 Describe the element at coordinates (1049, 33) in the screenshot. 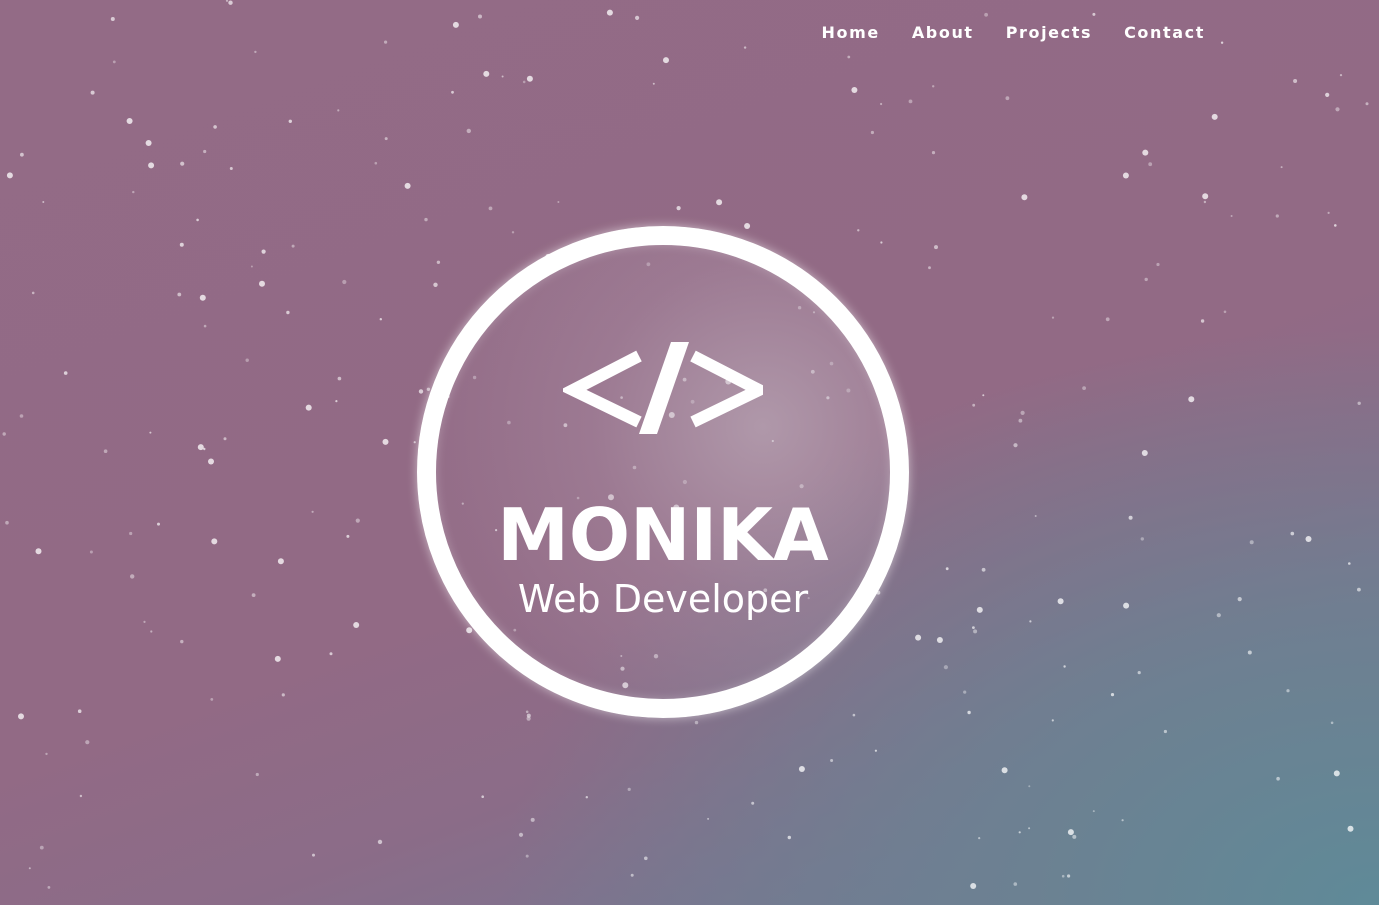

I see `nav-link-projects: Projects` at that location.